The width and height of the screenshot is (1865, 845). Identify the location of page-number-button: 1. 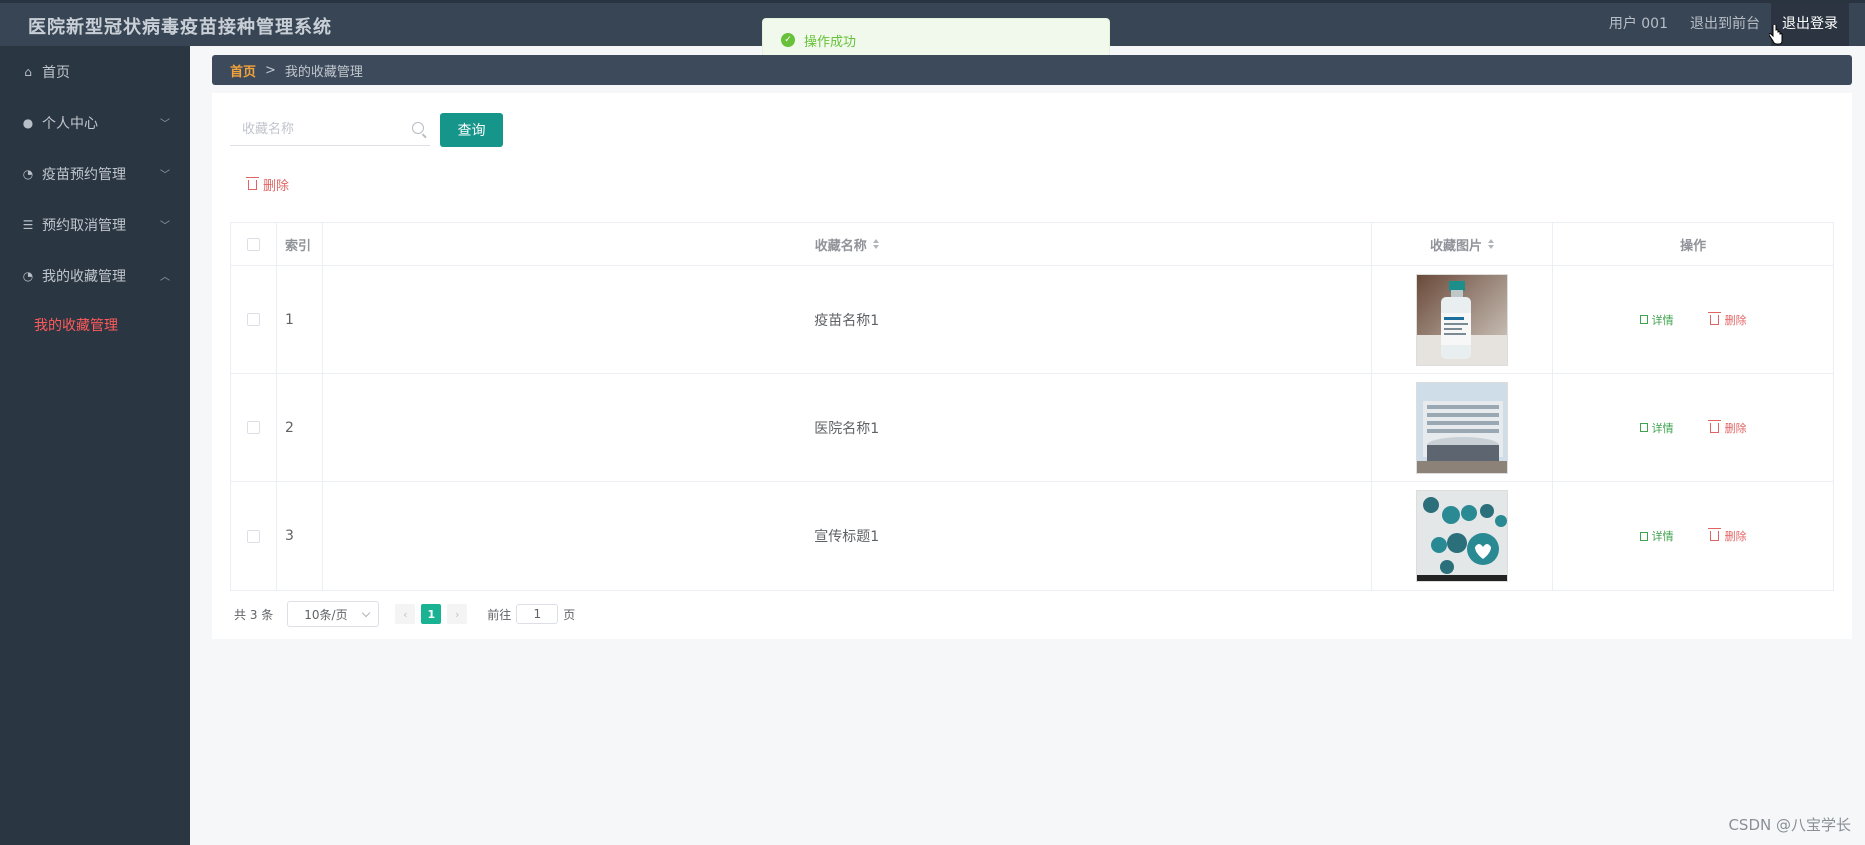
(431, 614).